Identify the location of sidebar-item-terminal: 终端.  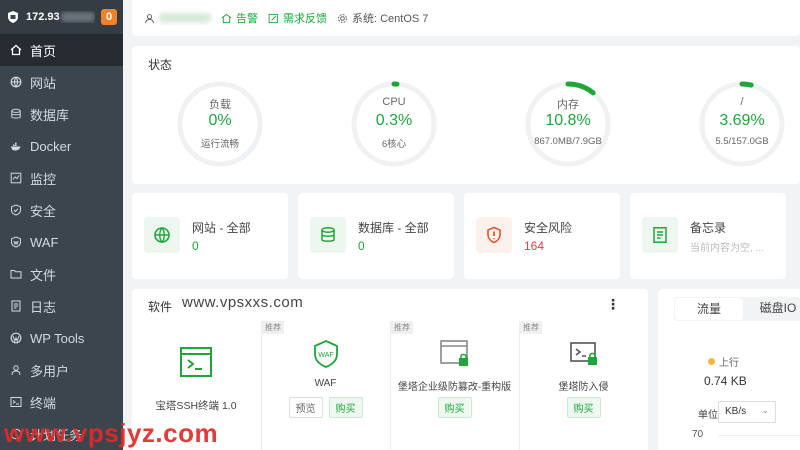
(61, 402).